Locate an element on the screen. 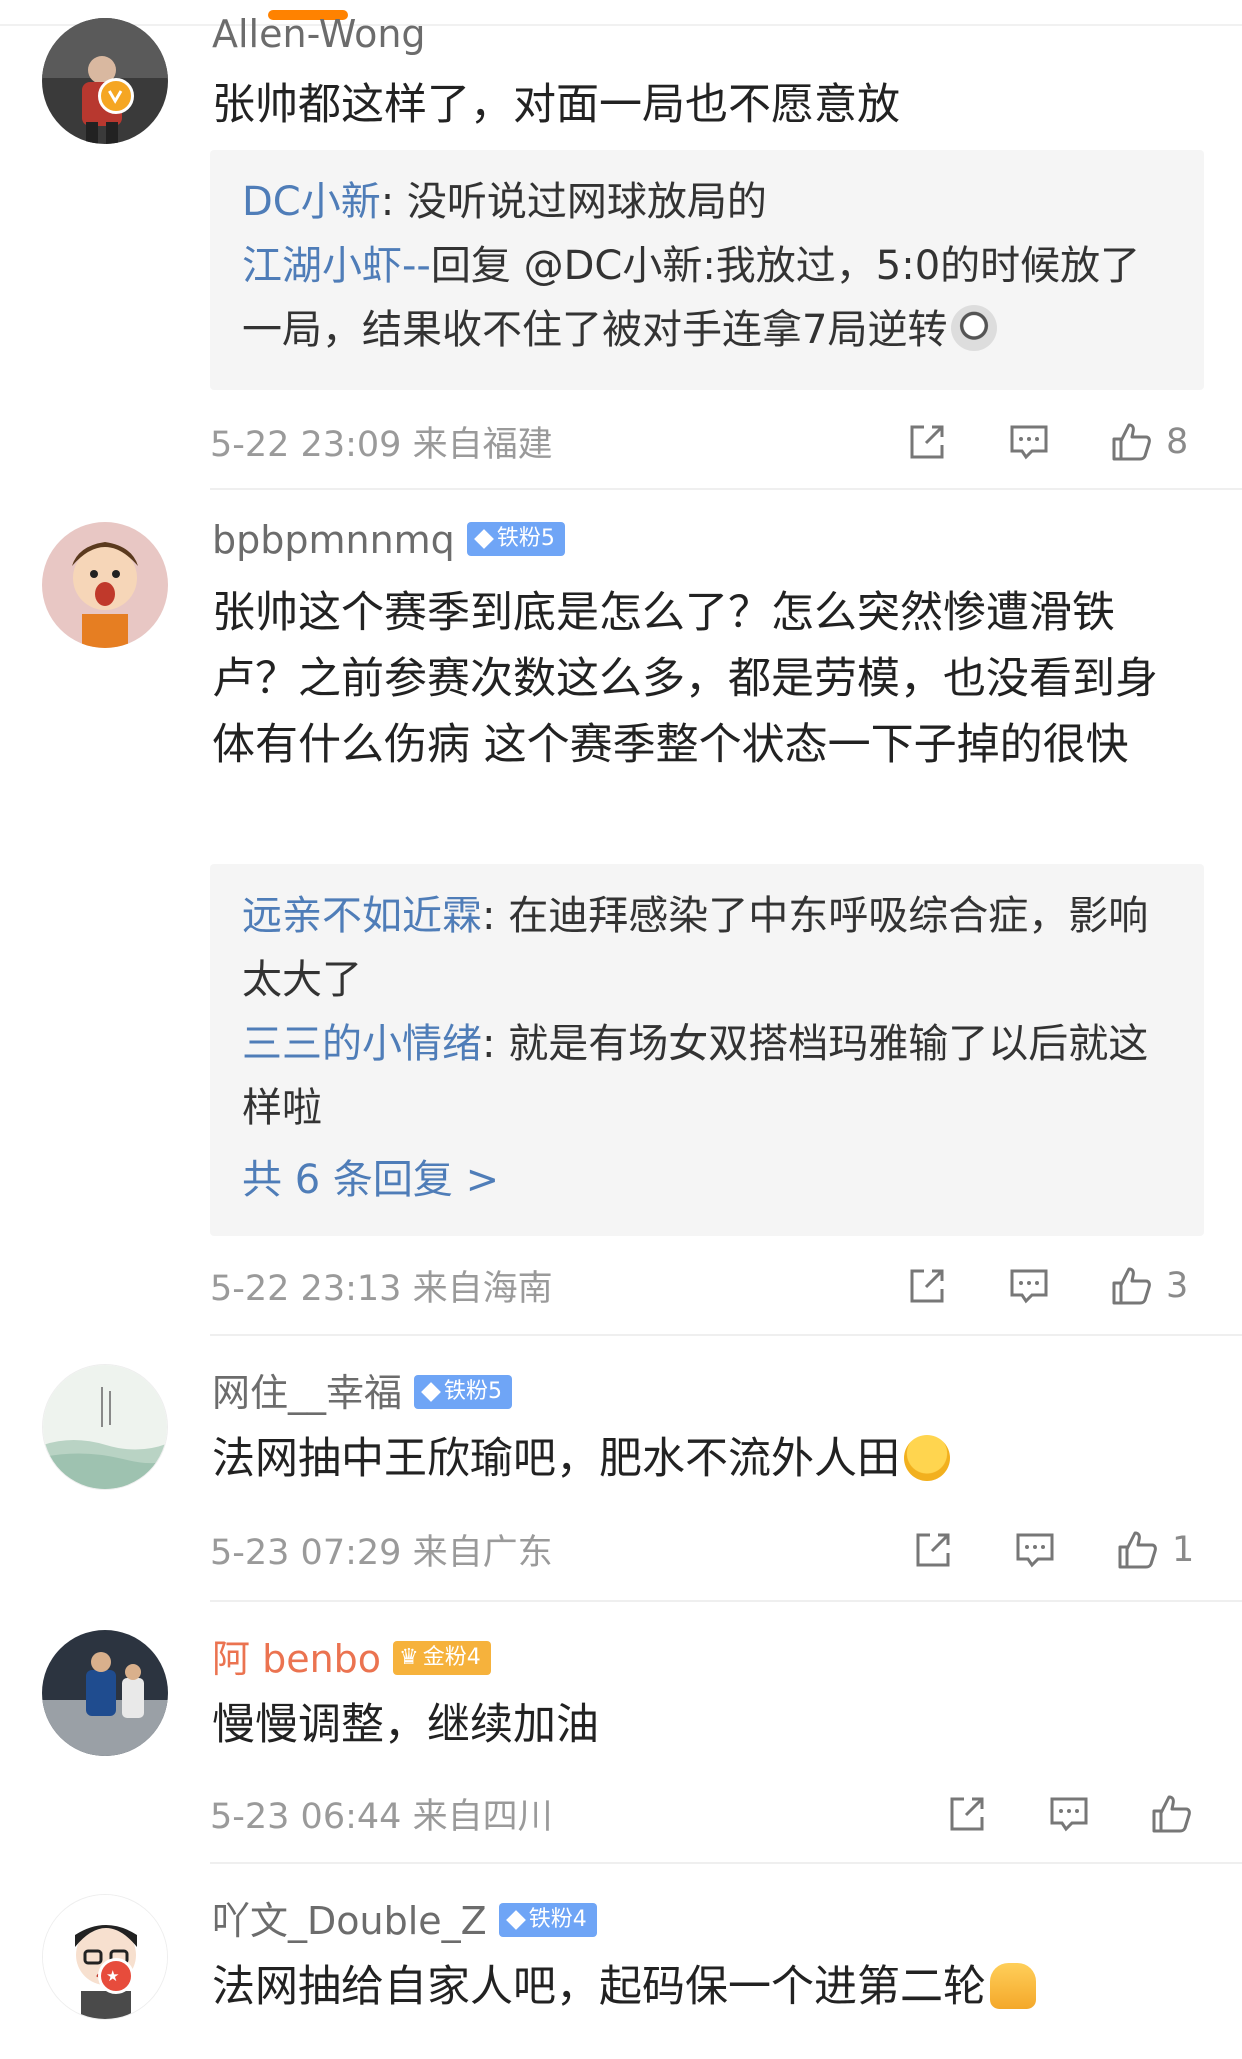 This screenshot has width=1242, height=2059. reply-username: 江湖小虾-- is located at coordinates (336, 266).